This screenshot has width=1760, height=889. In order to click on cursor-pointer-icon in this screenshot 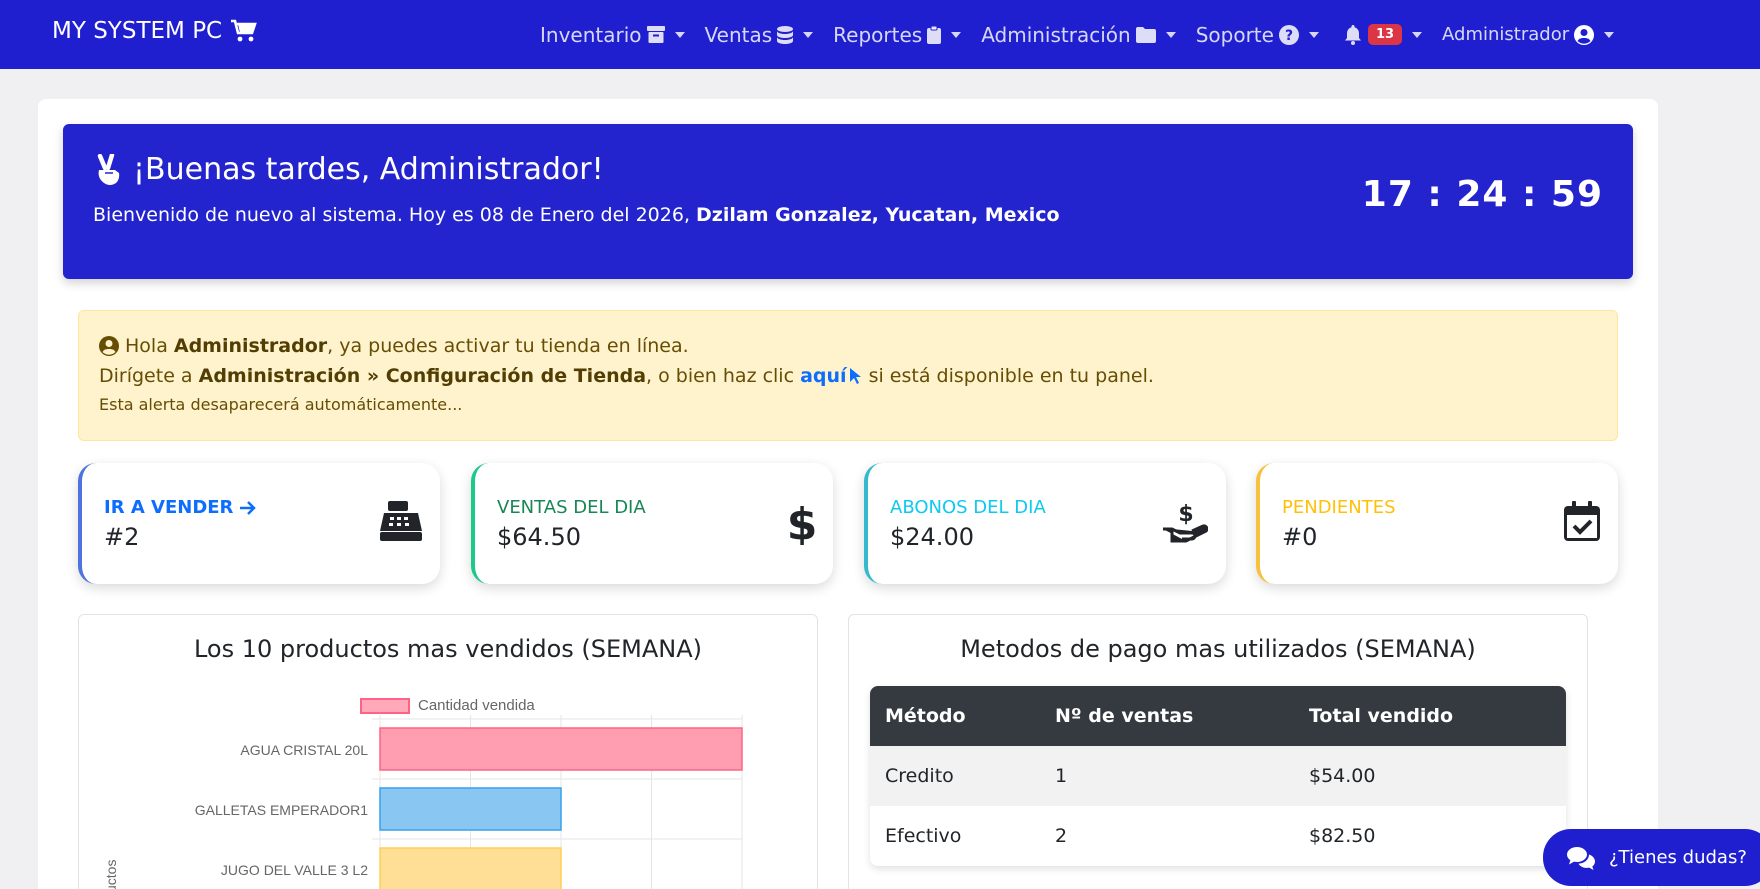, I will do `click(855, 376)`.